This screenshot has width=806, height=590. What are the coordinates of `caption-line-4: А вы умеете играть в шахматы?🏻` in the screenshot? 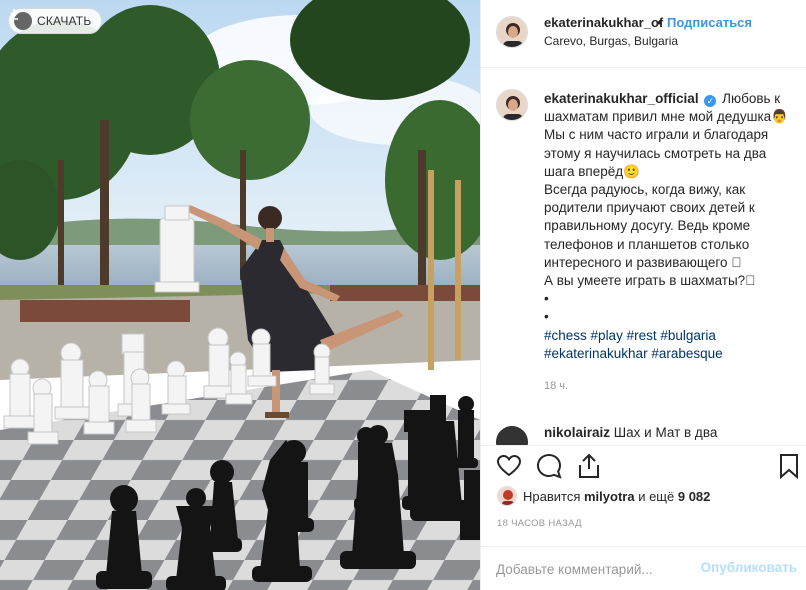 It's located at (650, 281).